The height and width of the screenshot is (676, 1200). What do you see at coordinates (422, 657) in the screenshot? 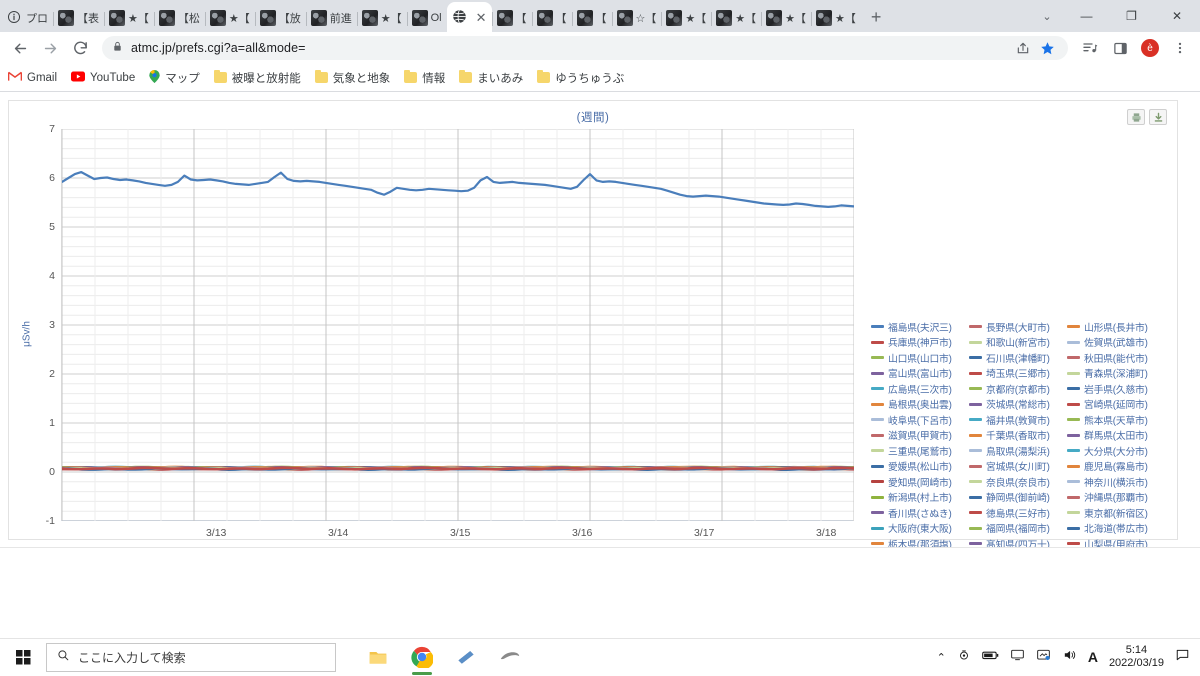
I see `chrome-icon` at bounding box center [422, 657].